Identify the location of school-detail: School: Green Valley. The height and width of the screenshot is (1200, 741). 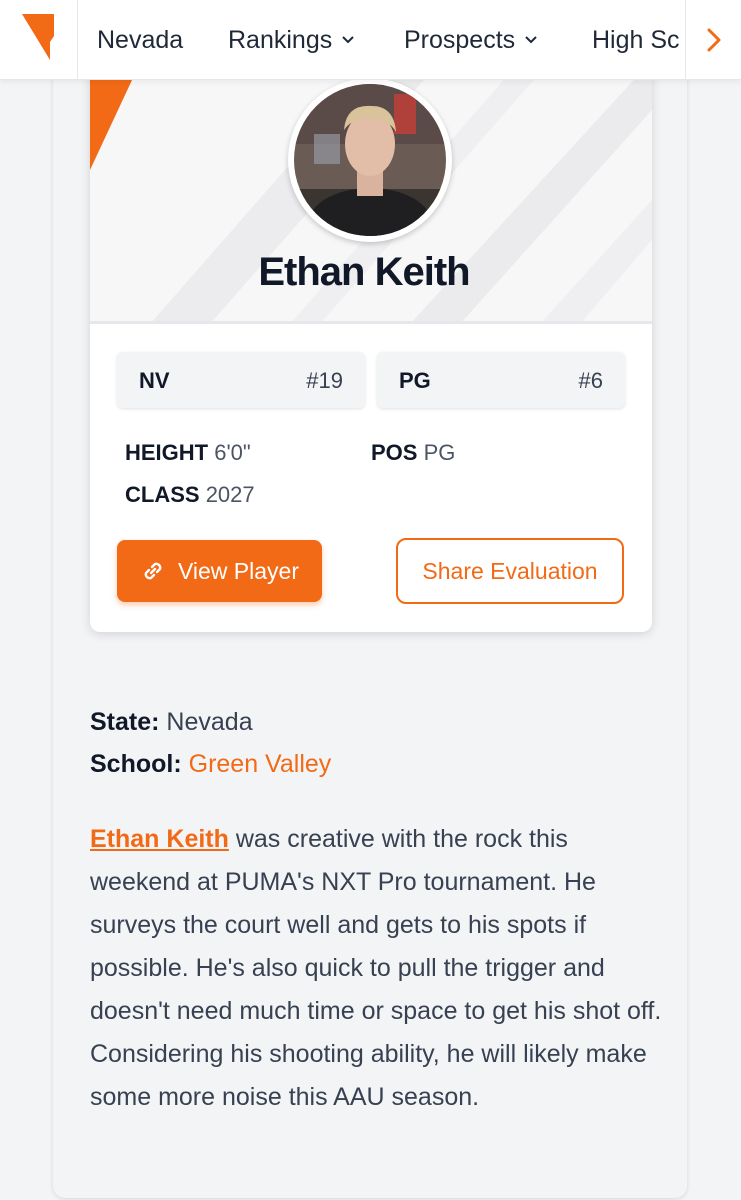
(210, 764).